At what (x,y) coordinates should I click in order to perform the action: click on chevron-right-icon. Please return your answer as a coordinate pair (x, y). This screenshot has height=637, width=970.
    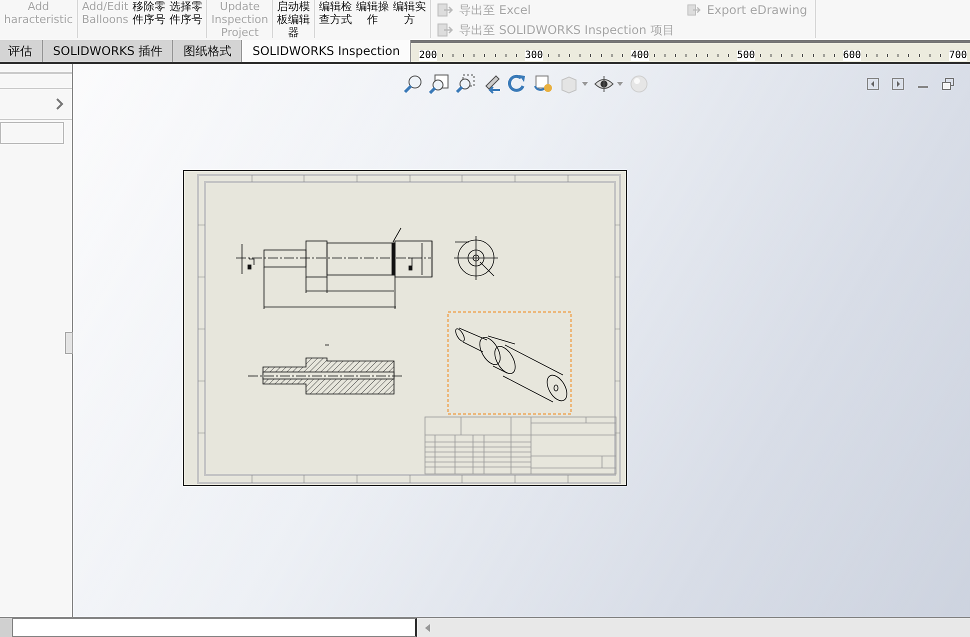
    Looking at the image, I should click on (60, 104).